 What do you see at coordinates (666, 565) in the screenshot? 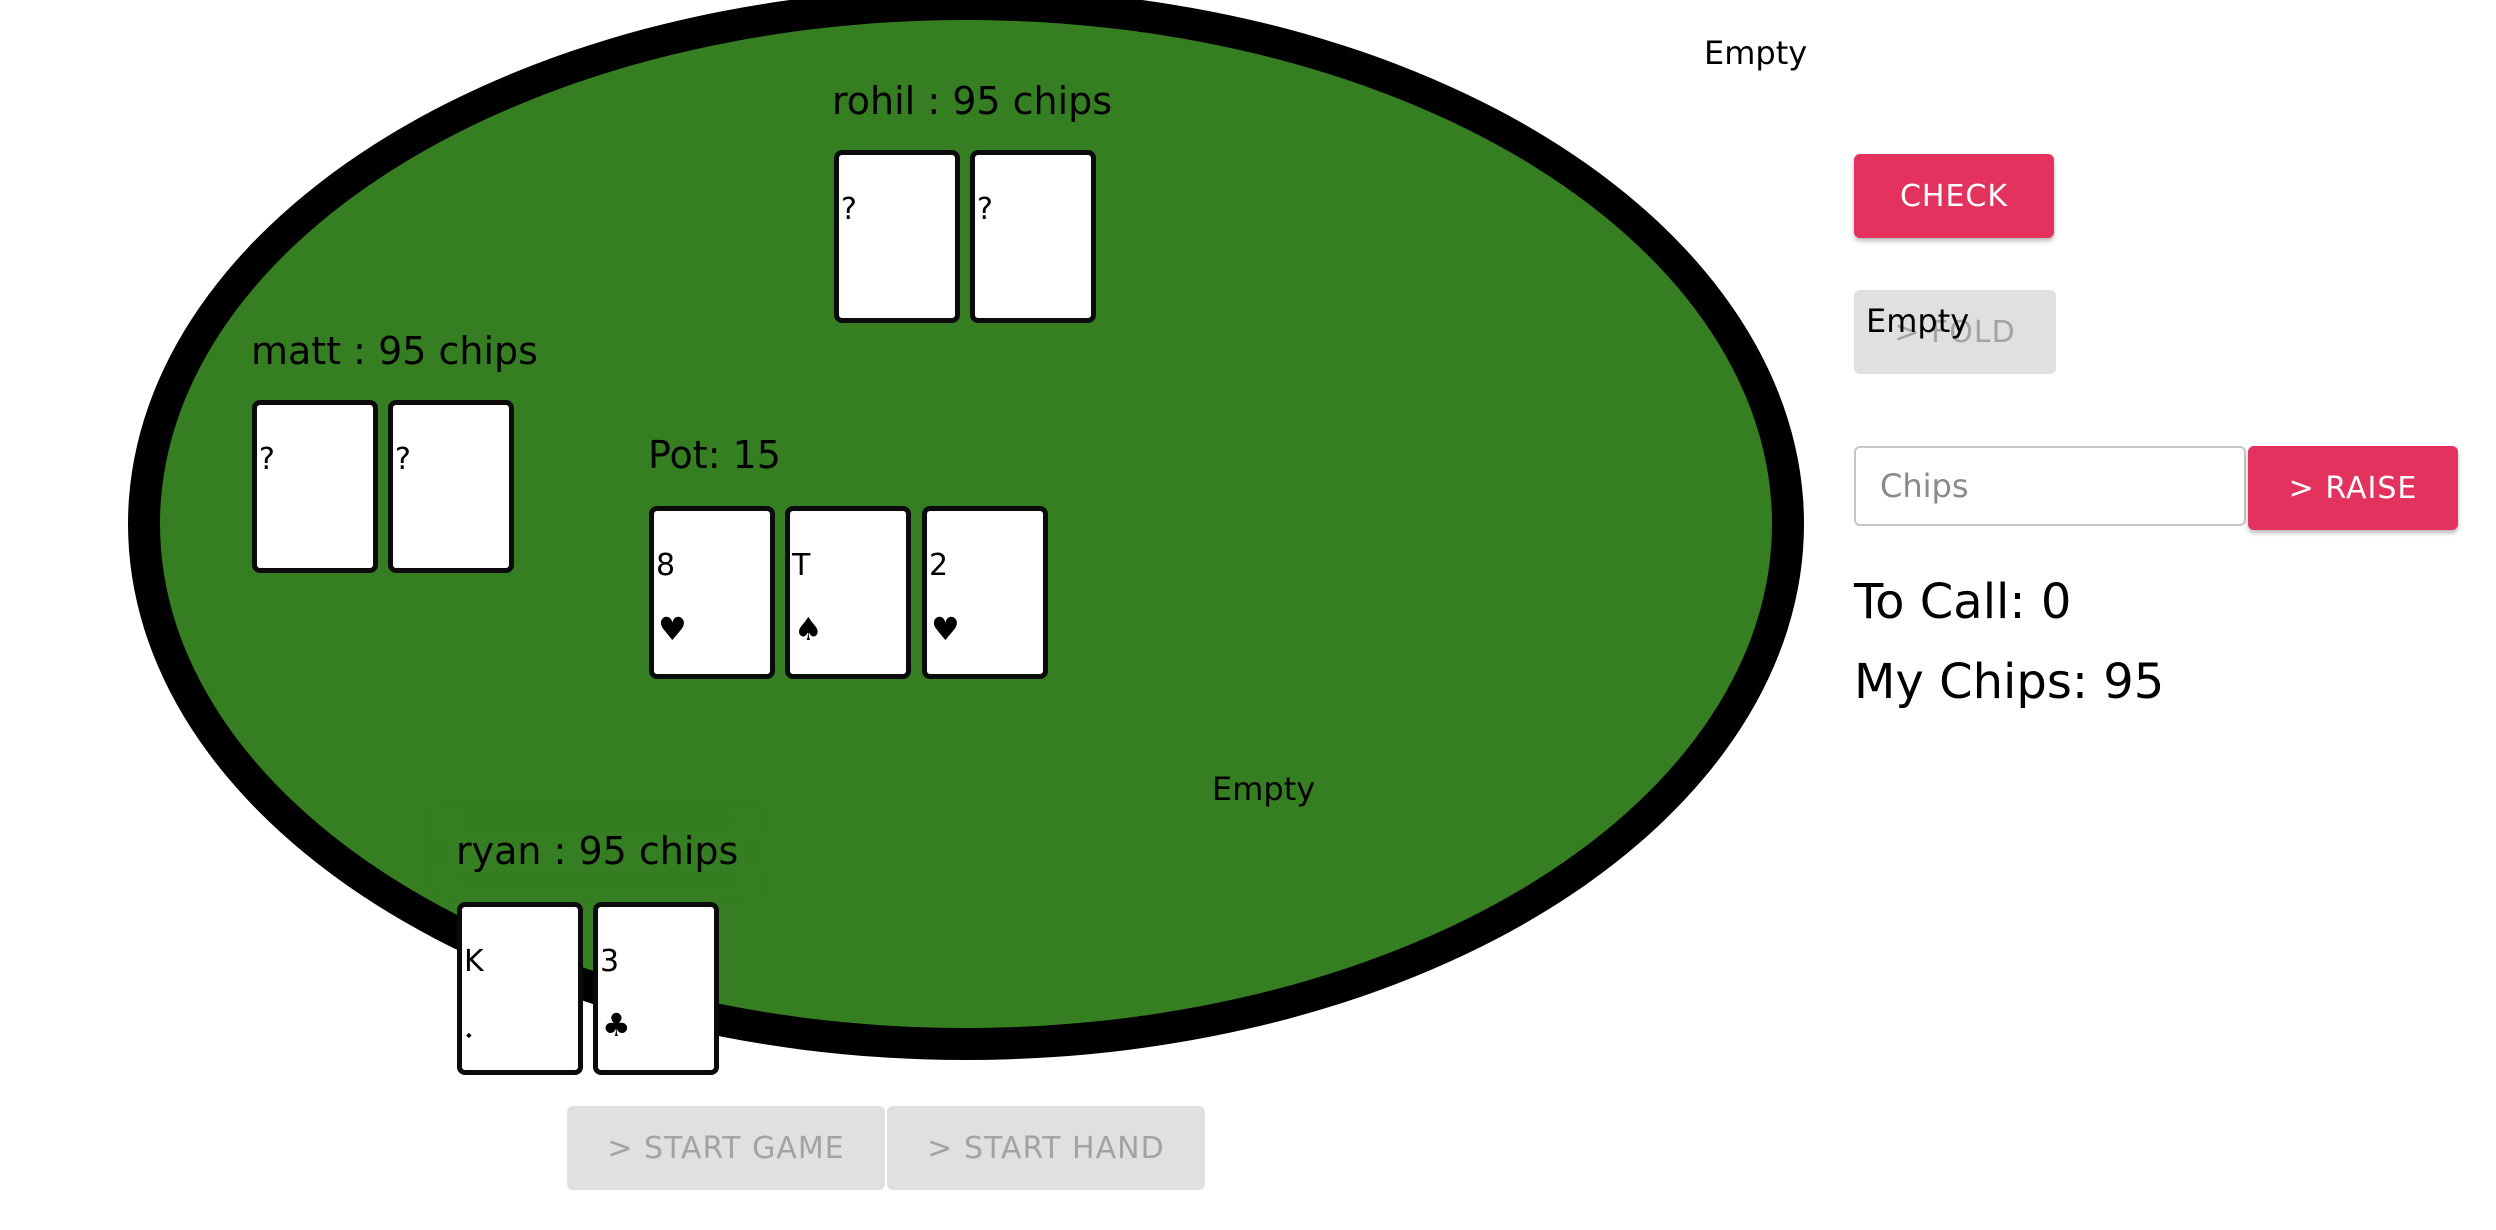
I see `card-rank: 8` at bounding box center [666, 565].